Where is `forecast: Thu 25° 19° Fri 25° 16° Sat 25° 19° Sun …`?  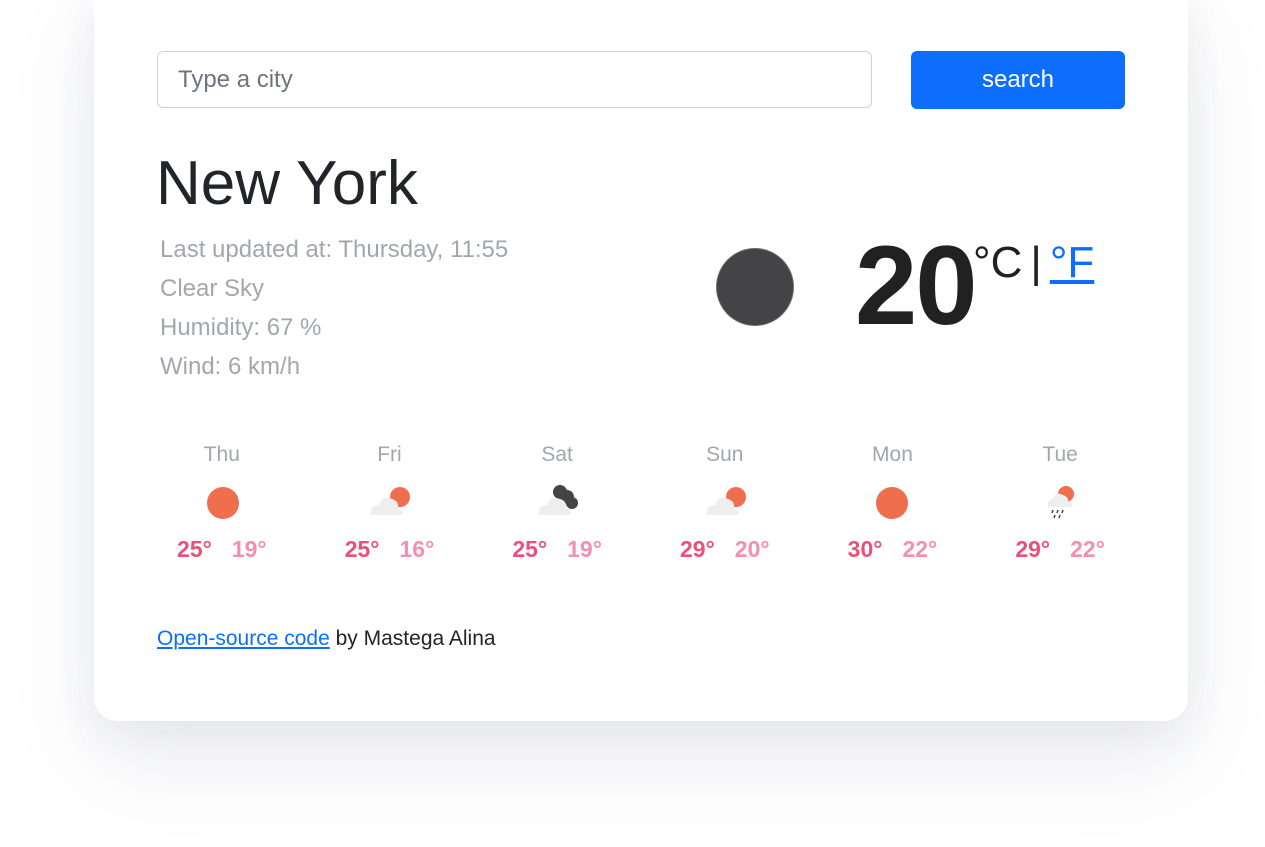 forecast: Thu 25° 19° Fri 25° 16° Sat 25° 19° Sun … is located at coordinates (641, 502).